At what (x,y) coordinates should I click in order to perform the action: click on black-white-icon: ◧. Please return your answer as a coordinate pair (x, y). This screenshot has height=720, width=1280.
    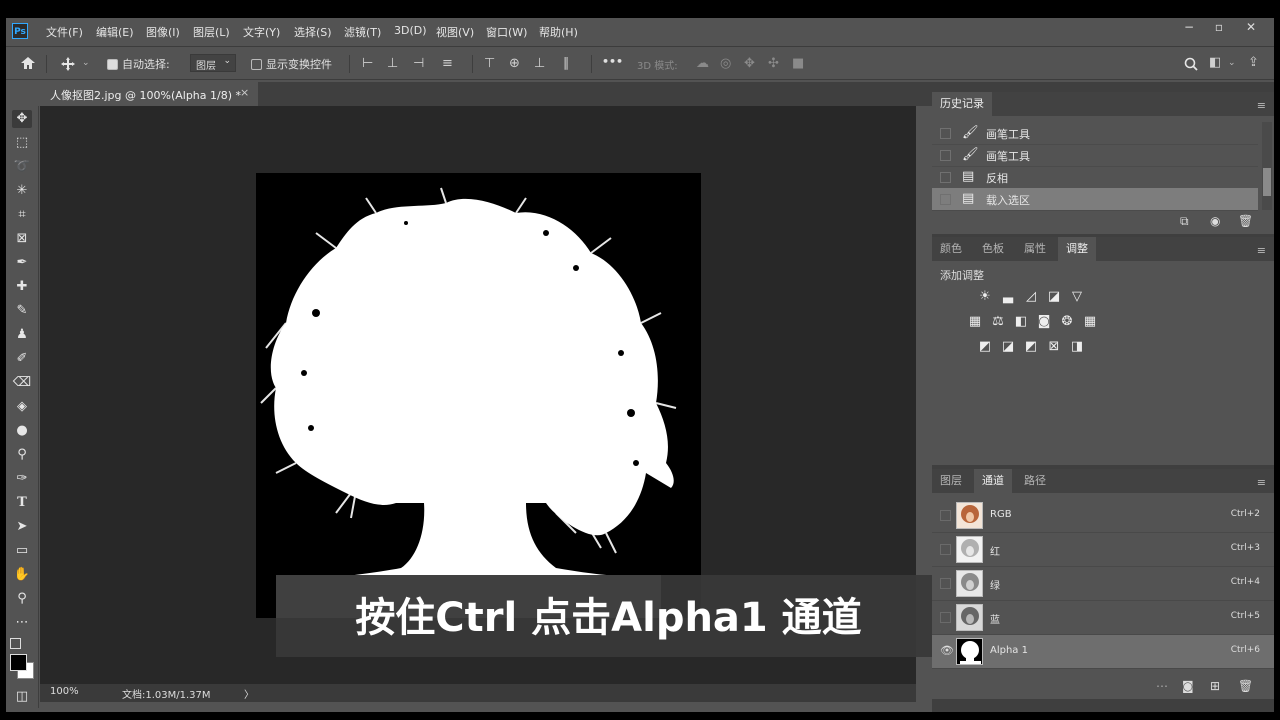
    Looking at the image, I should click on (1021, 321).